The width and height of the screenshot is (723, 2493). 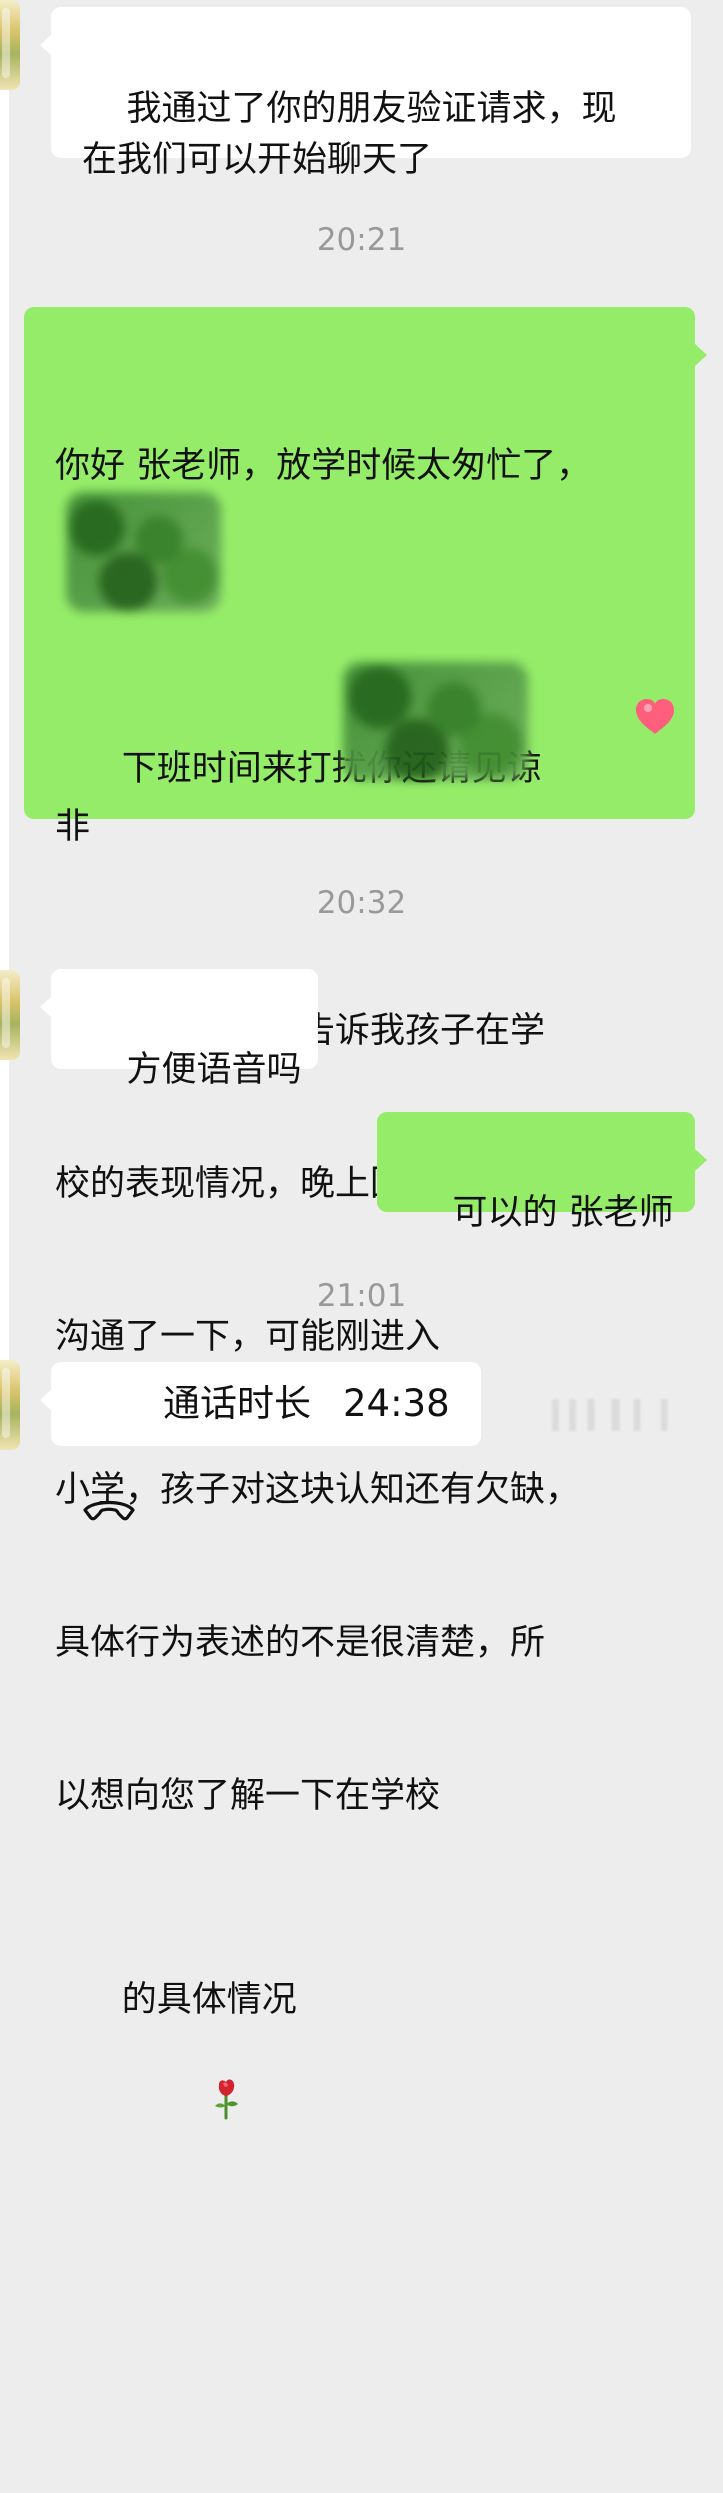 I want to click on call-duration-label: 通话时长, so click(x=237, y=1403).